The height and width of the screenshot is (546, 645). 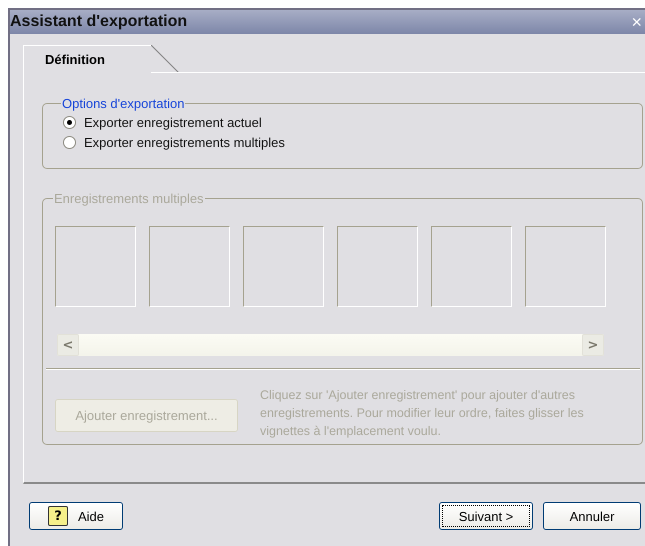 What do you see at coordinates (87, 59) in the screenshot?
I see `tab: Définition` at bounding box center [87, 59].